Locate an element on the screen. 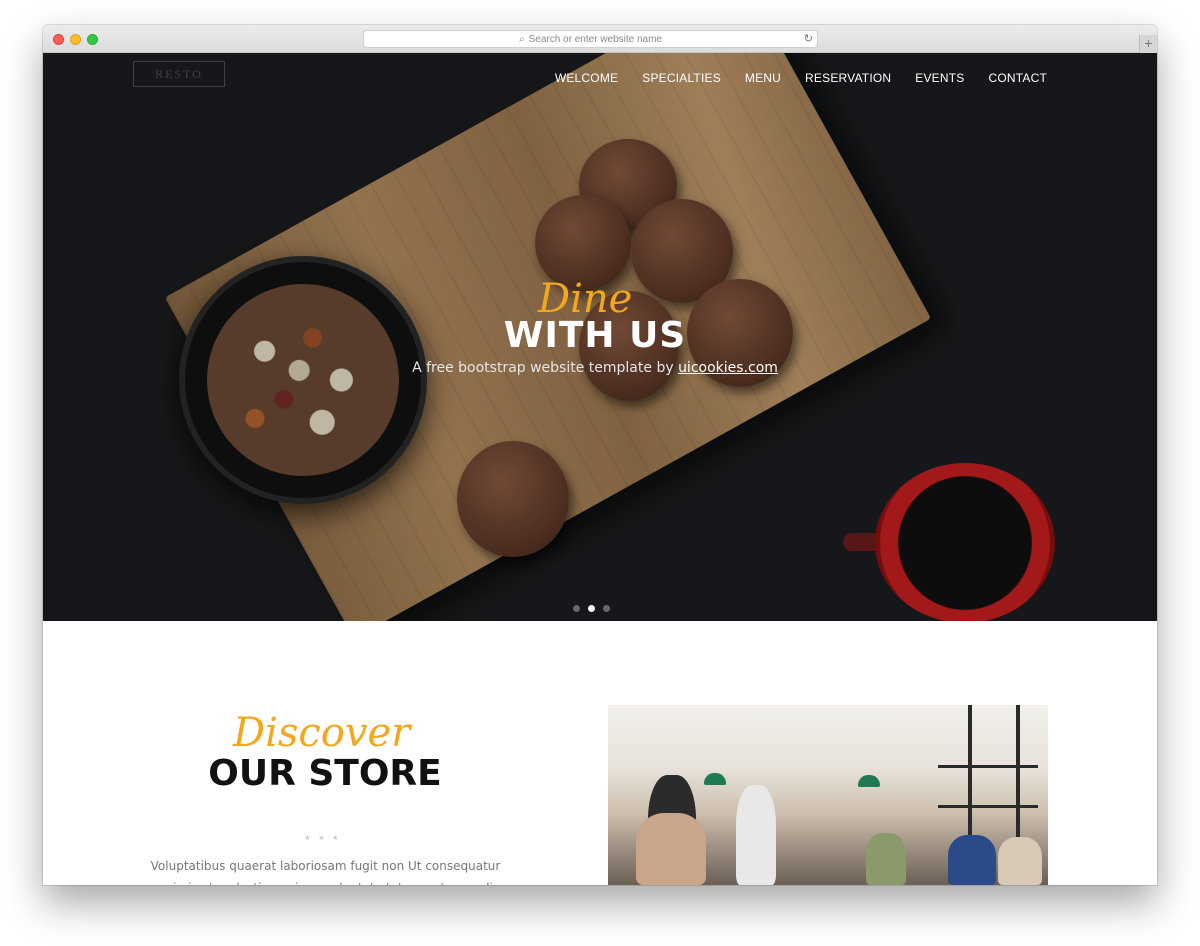 This screenshot has width=1200, height=946. brand-logo: RESTO is located at coordinates (179, 74).